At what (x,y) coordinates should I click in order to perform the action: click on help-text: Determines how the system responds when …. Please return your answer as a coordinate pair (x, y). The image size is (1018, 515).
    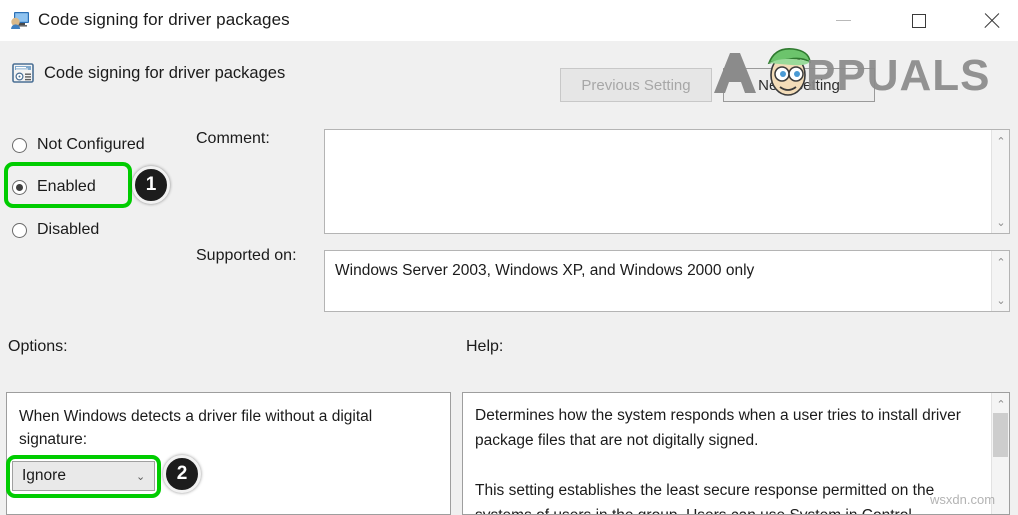
    Looking at the image, I should click on (726, 453).